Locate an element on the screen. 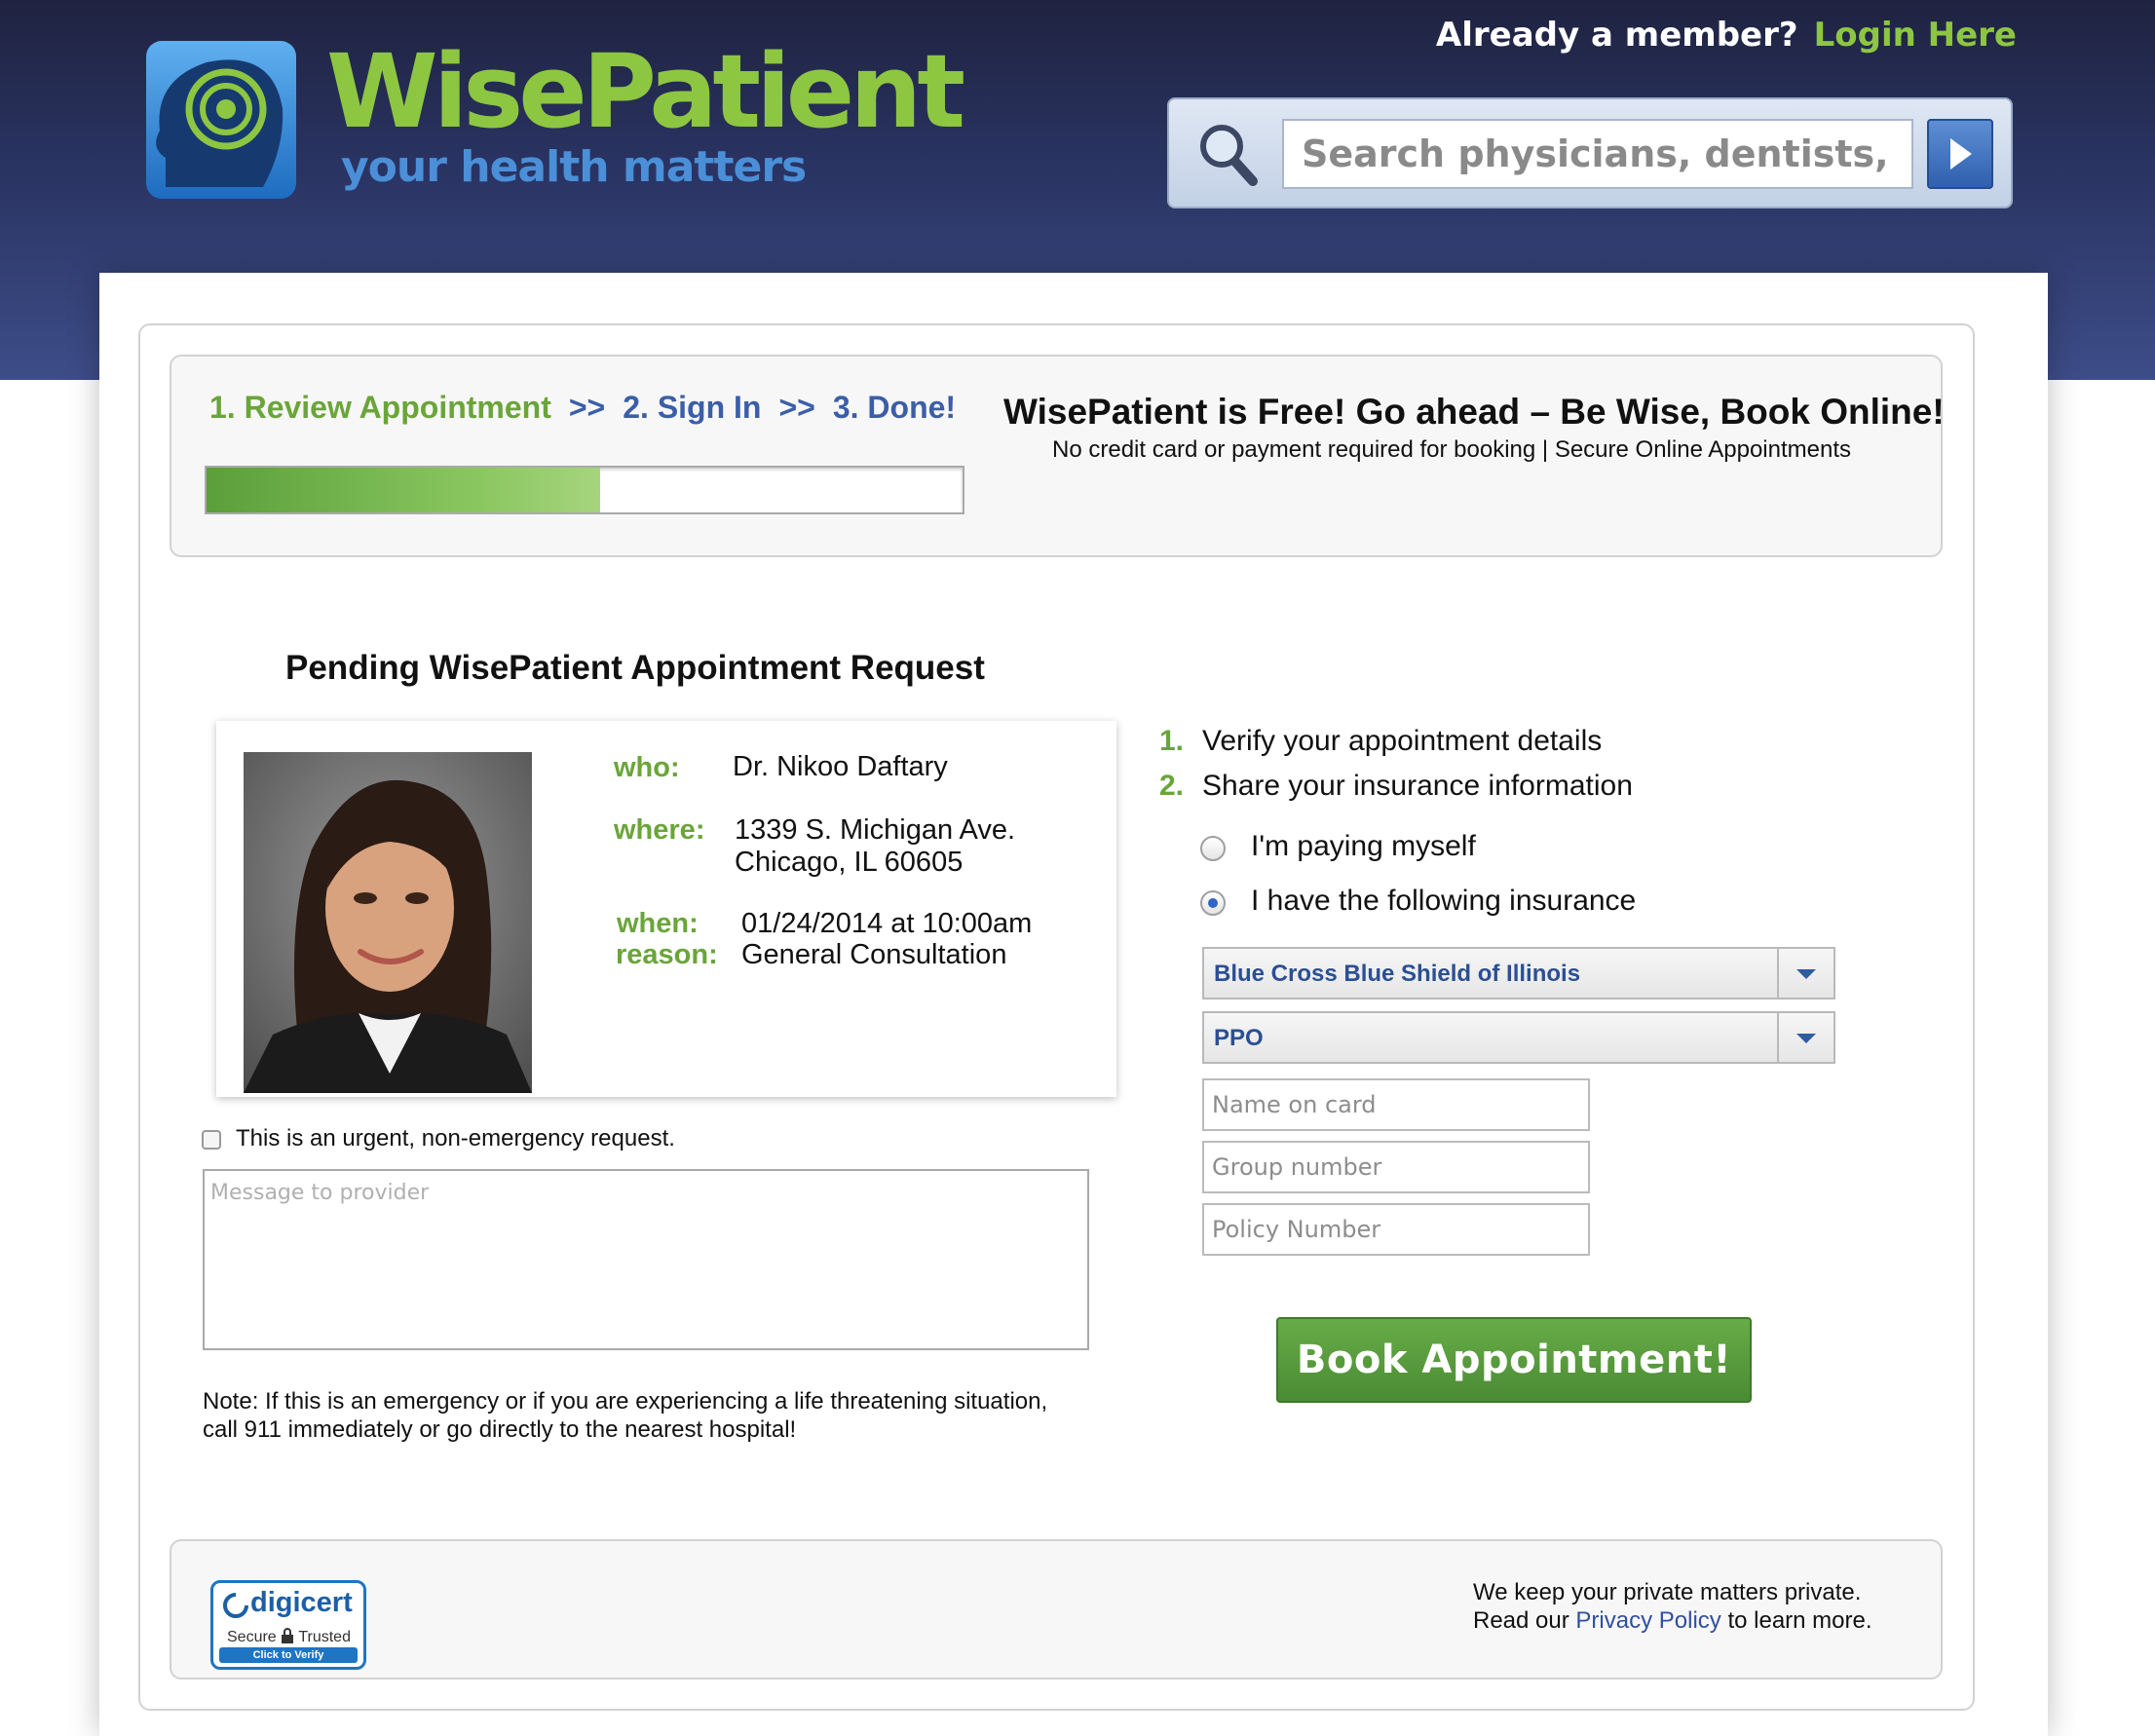 This screenshot has width=2155, height=1736. booking-step: 2. Share your insurance information is located at coordinates (1396, 786).